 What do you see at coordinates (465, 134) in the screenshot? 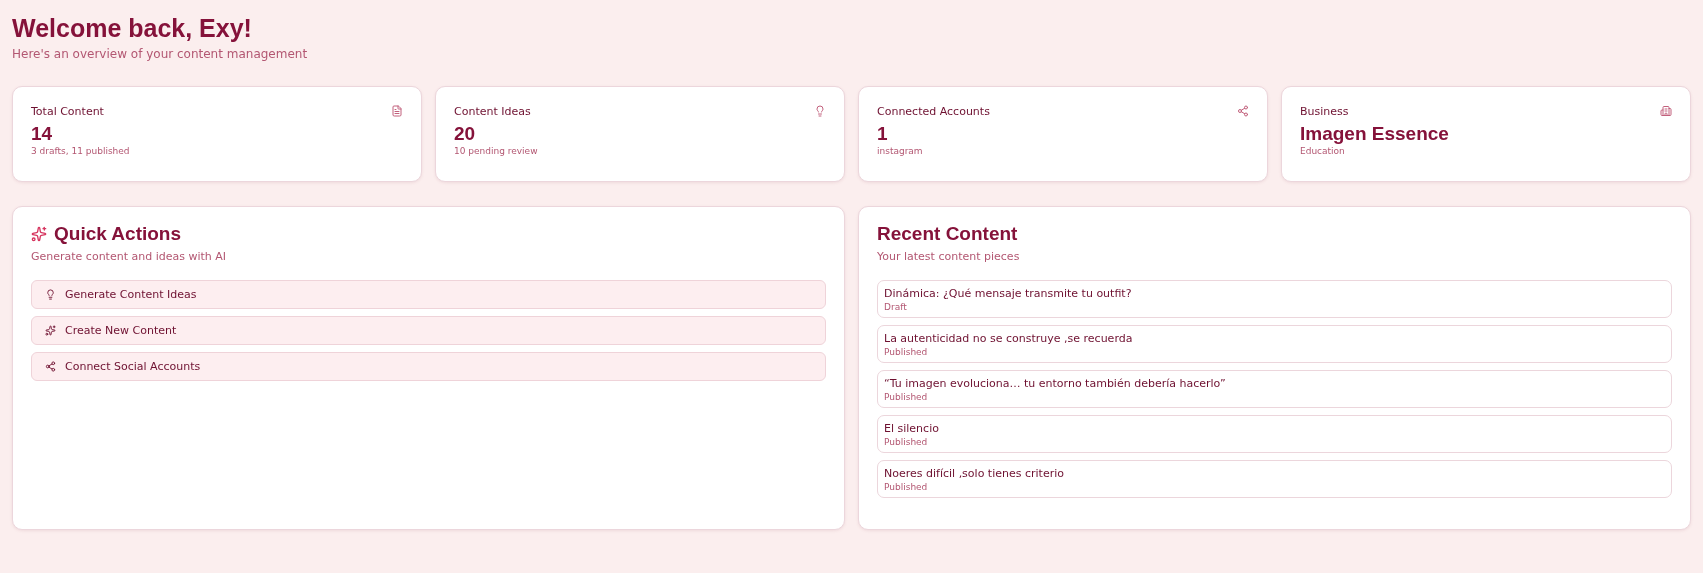
I see `stat-value: 20` at bounding box center [465, 134].